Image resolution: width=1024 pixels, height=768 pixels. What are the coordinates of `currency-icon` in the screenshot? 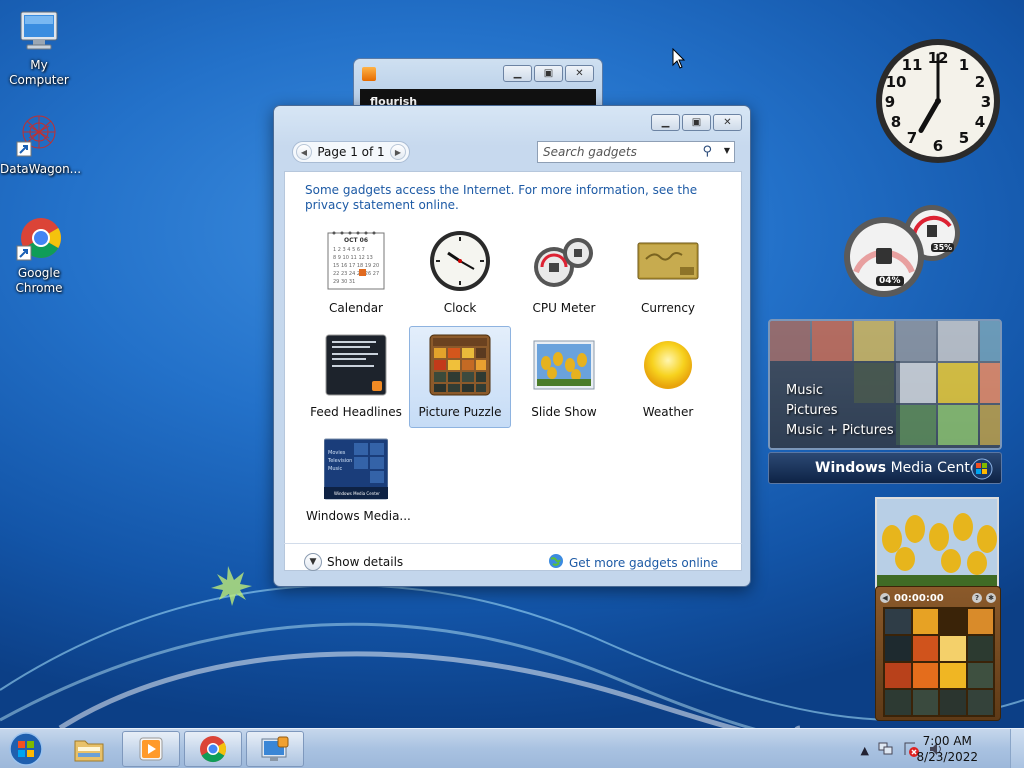 It's located at (668, 261).